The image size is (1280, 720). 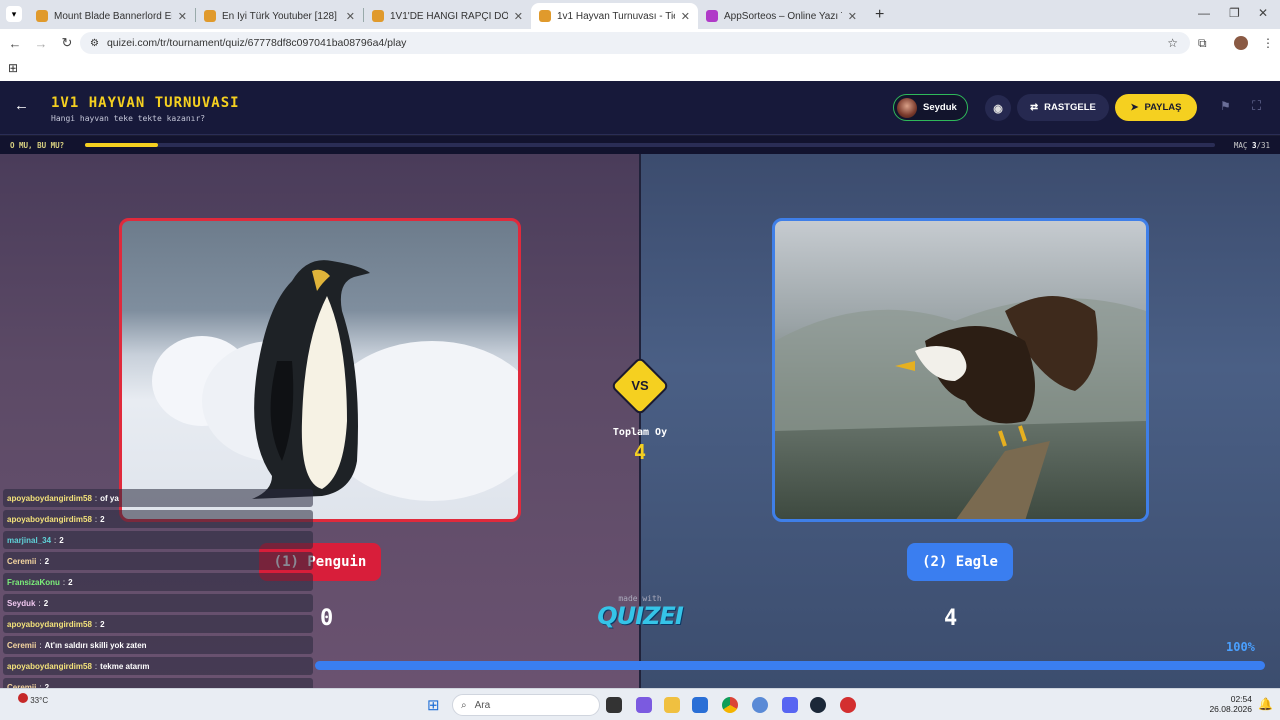 I want to click on profile-avatar, so click(x=1241, y=43).